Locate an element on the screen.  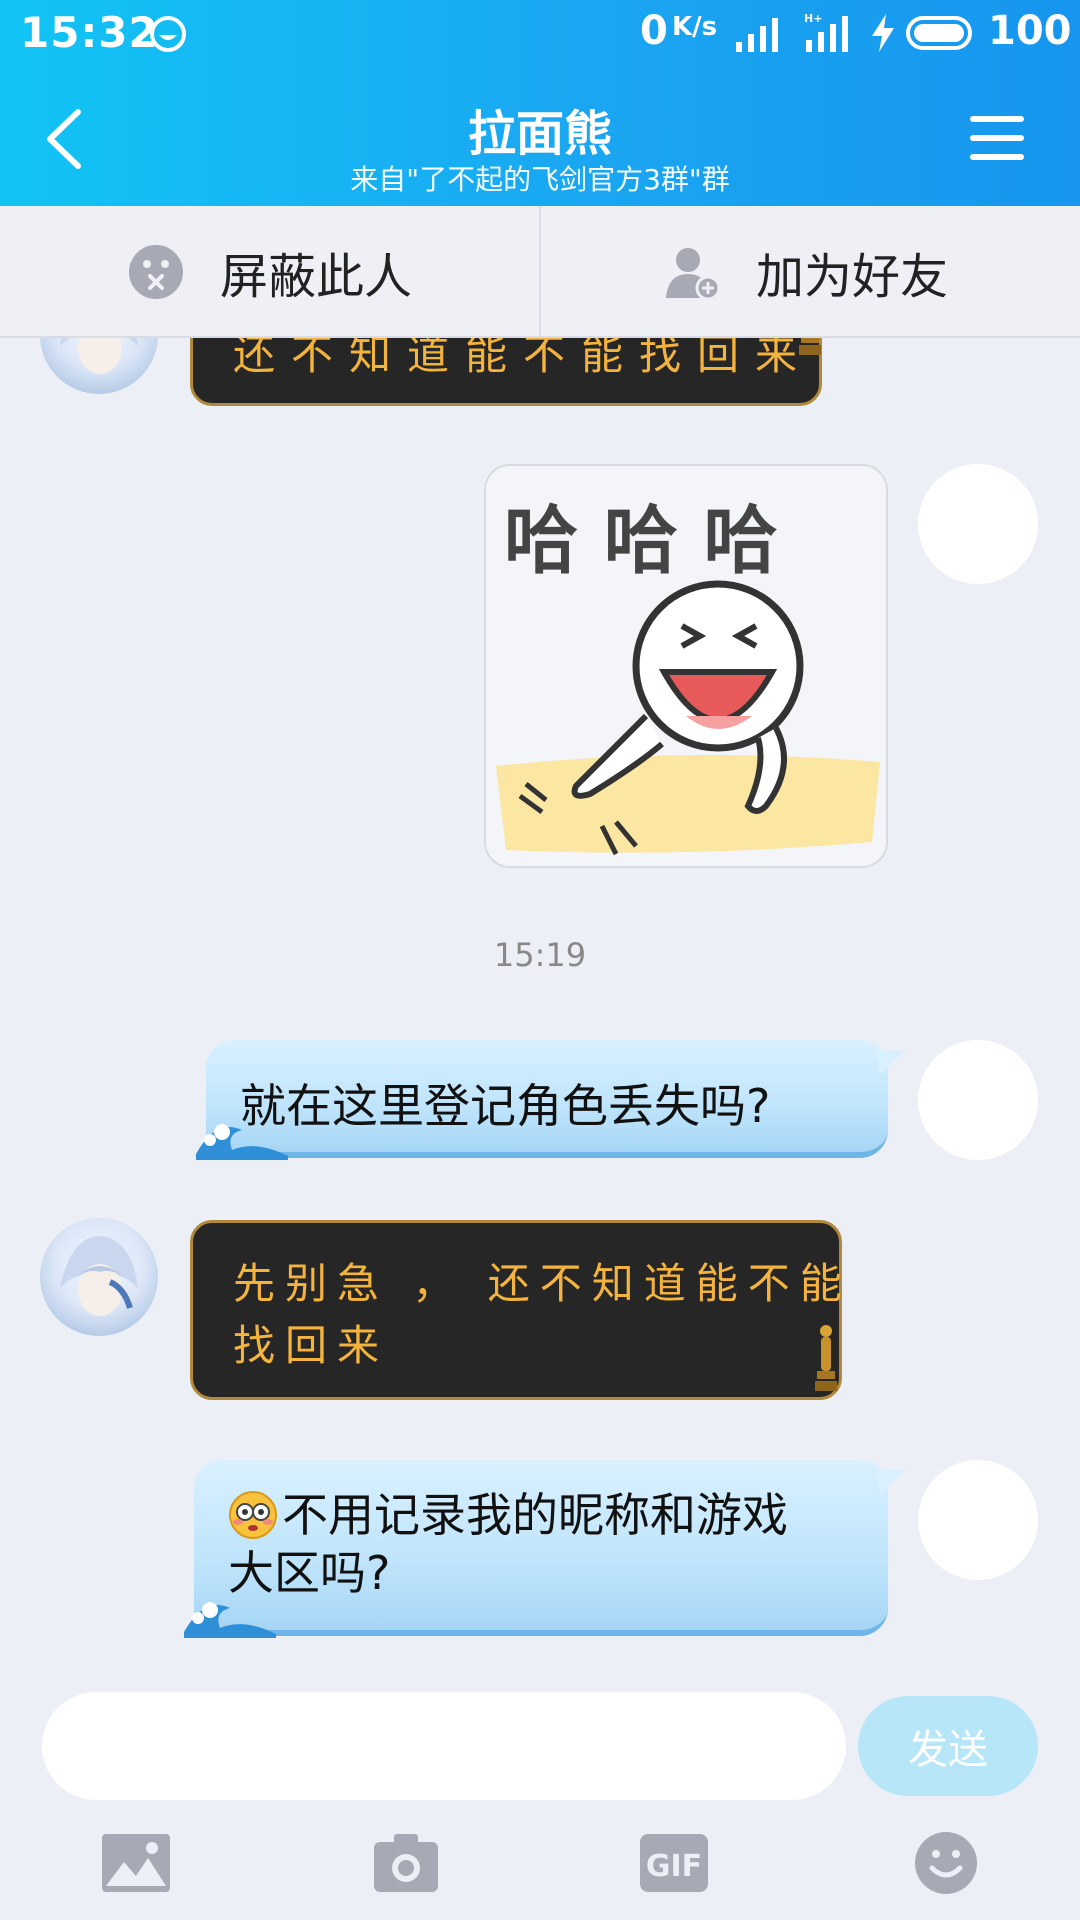
chat-title: 拉面熊 is located at coordinates (539, 134).